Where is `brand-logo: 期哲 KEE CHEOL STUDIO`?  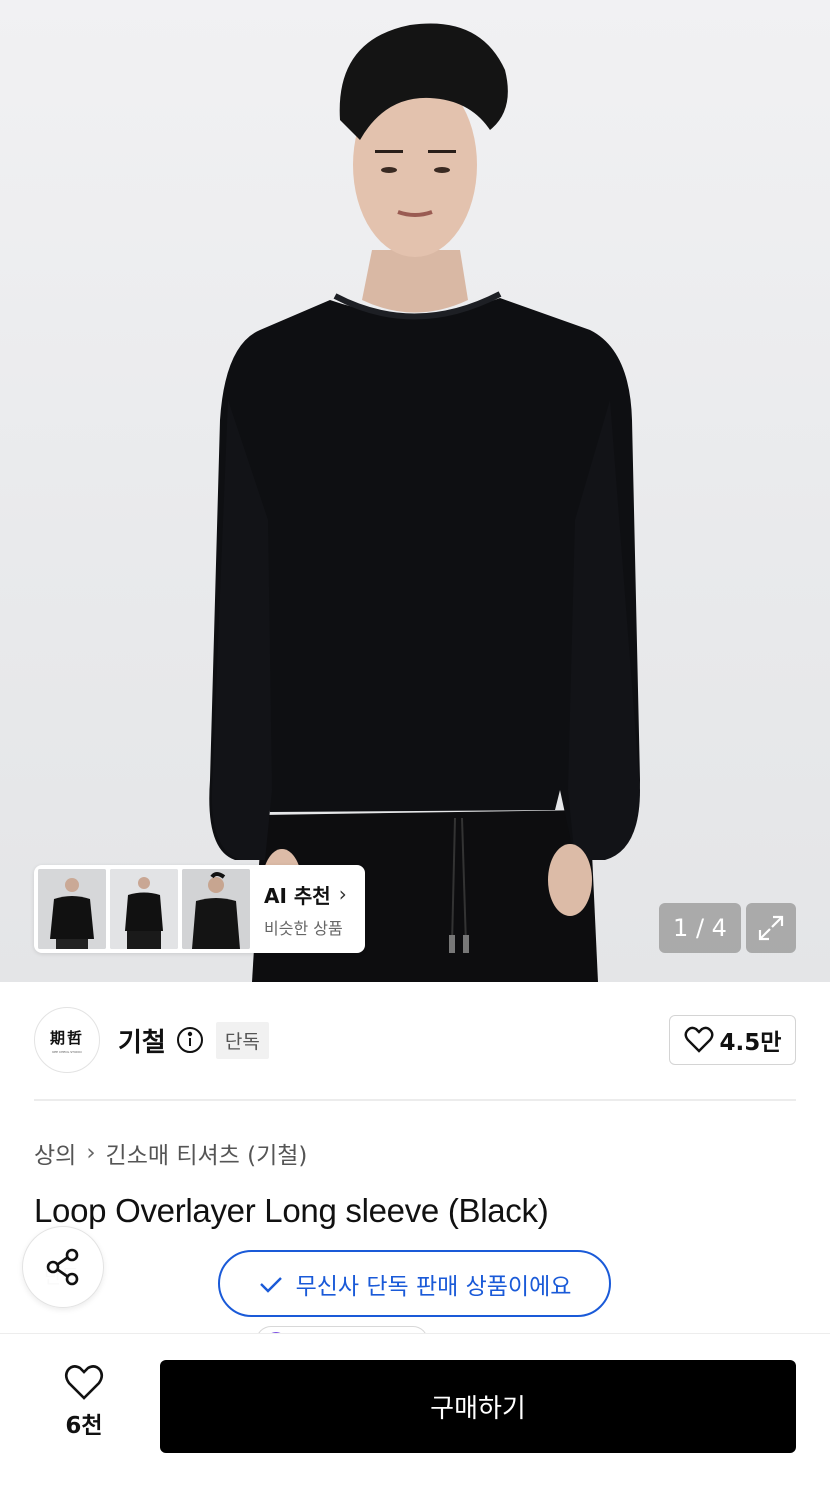
brand-logo: 期哲 KEE CHEOL STUDIO is located at coordinates (67, 1040).